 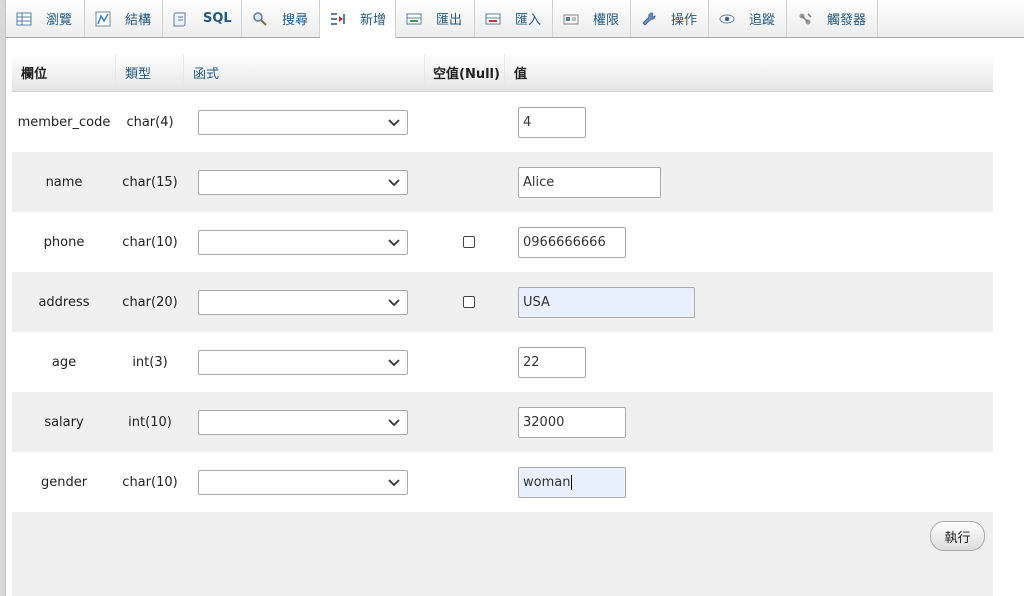 What do you see at coordinates (572, 242) in the screenshot?
I see `value-input: 0966666666` at bounding box center [572, 242].